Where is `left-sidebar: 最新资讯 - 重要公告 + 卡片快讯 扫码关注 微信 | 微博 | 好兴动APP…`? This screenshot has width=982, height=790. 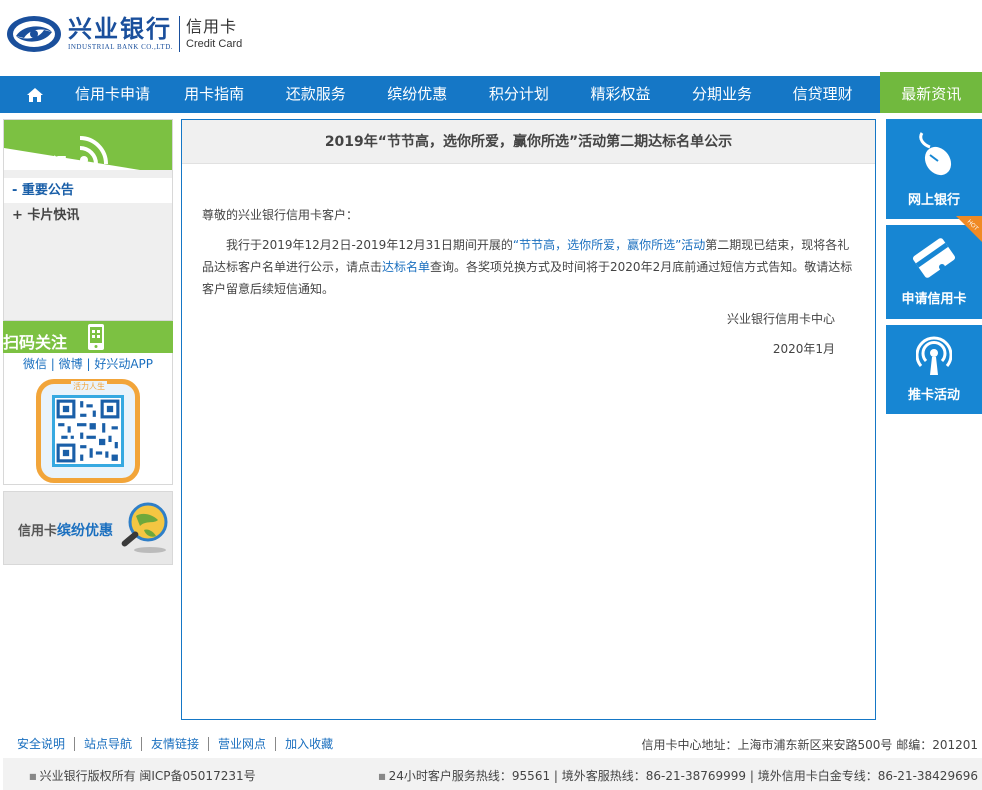 left-sidebar: 最新资讯 - 重要公告 + 卡片快讯 扫码关注 微信 | 微博 | 好兴动APP… is located at coordinates (88, 342).